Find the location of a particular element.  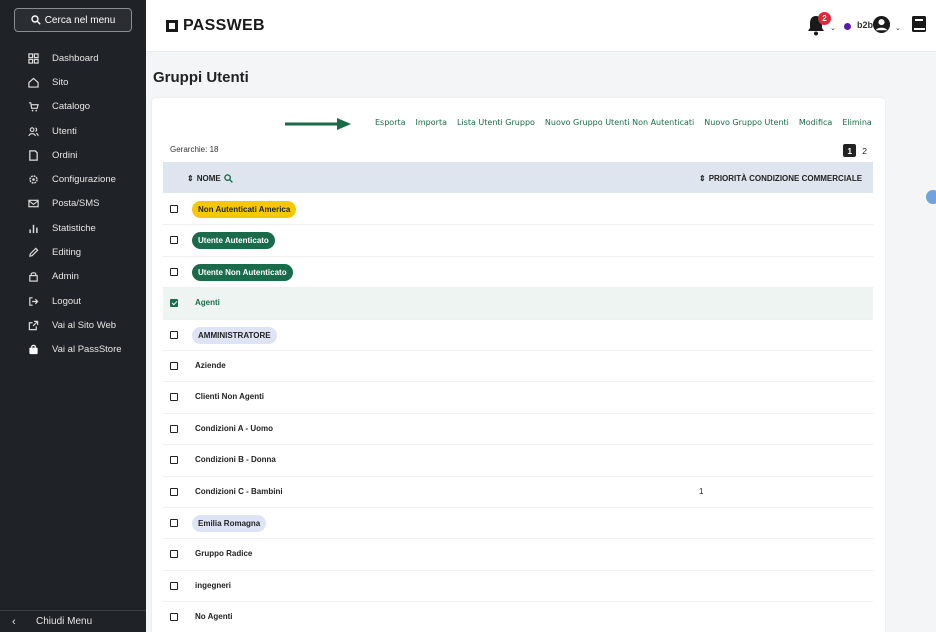

mail-icon is located at coordinates (33, 204).